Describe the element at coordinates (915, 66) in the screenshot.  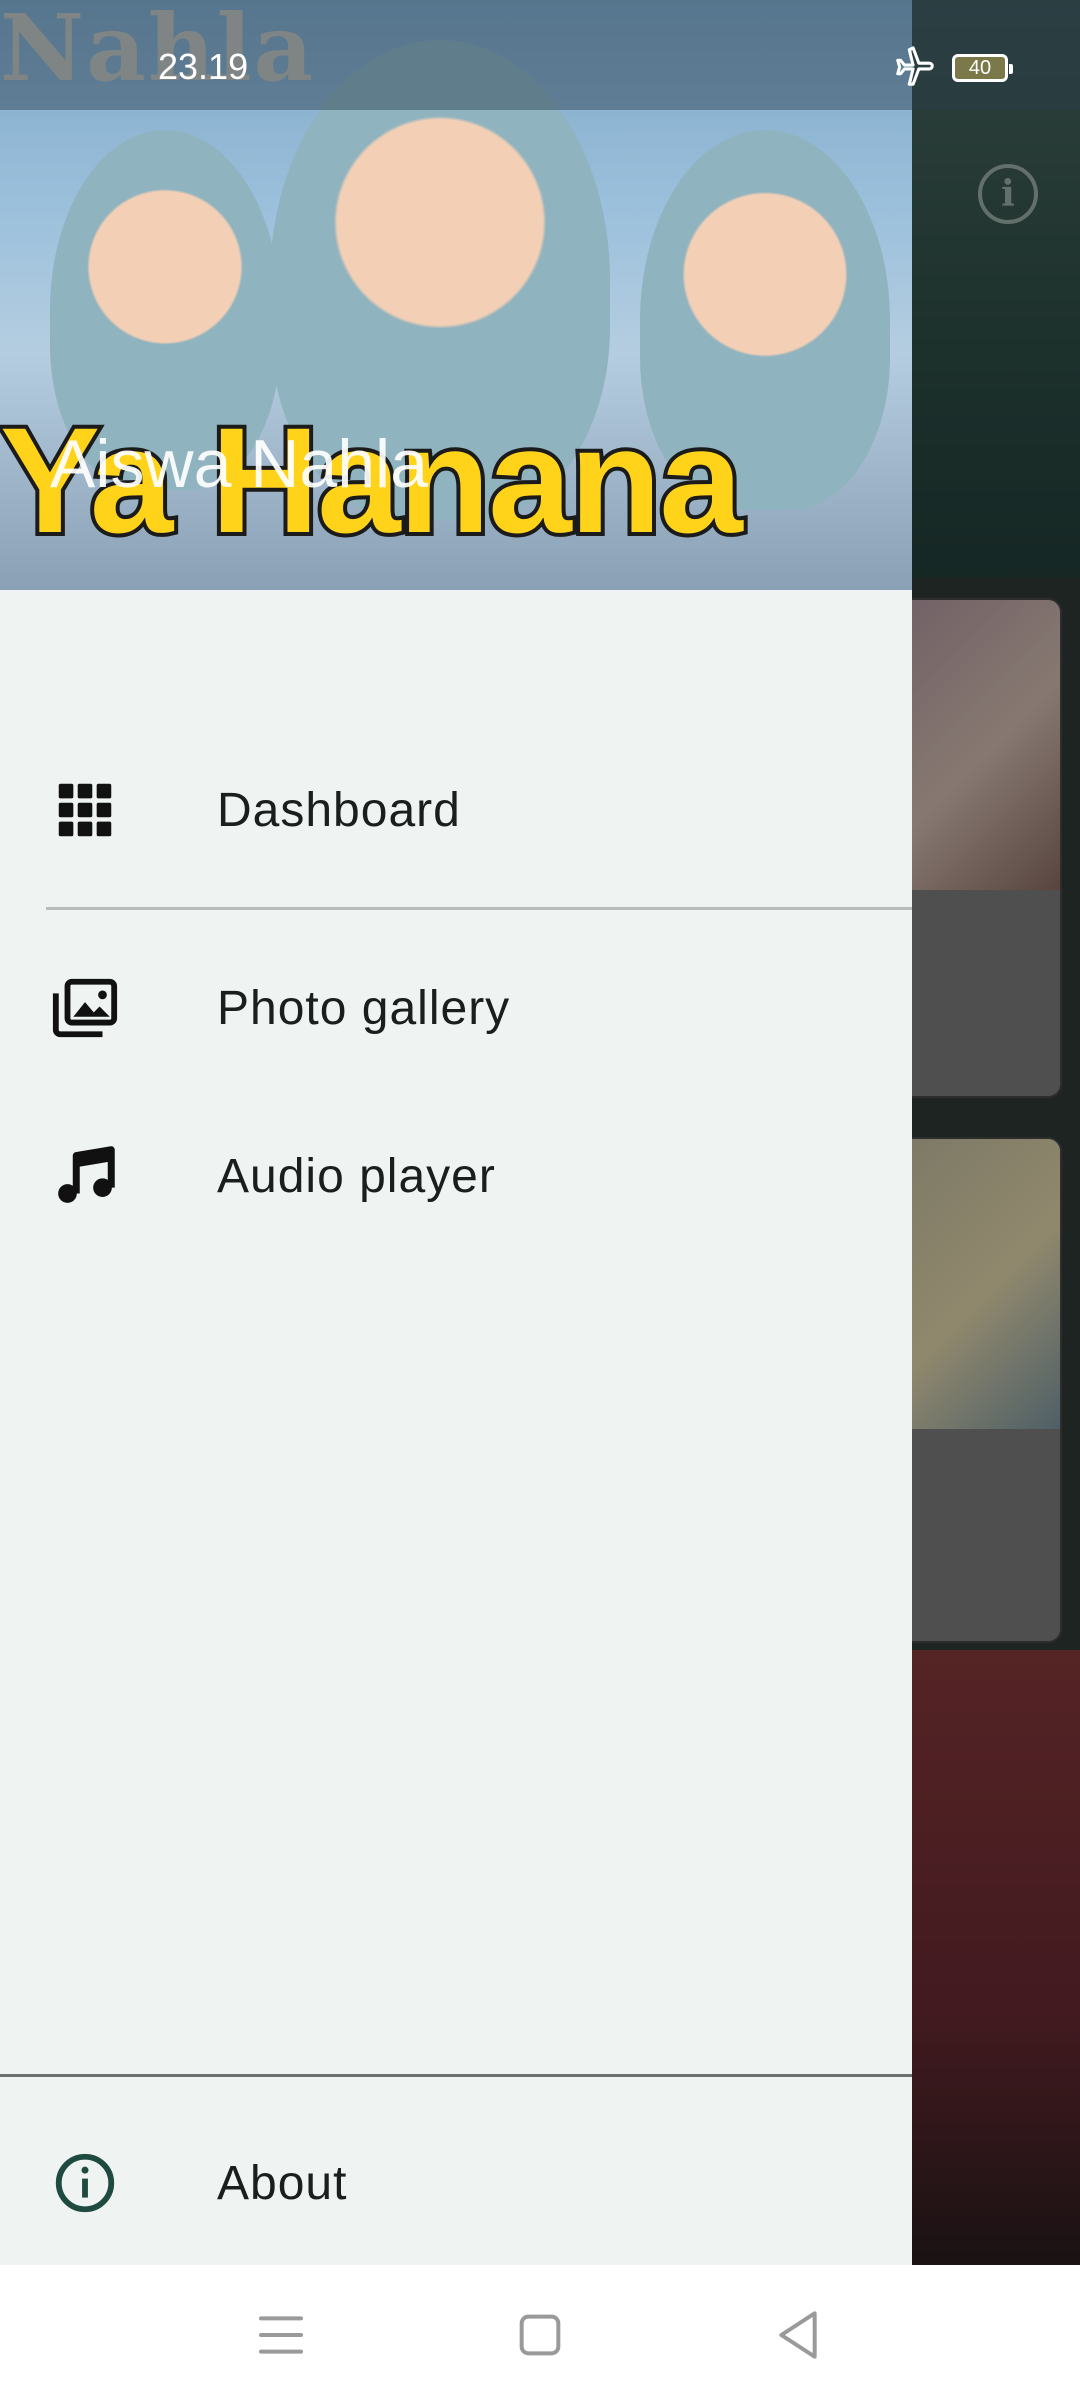
I see `airplane-mode-icon` at that location.